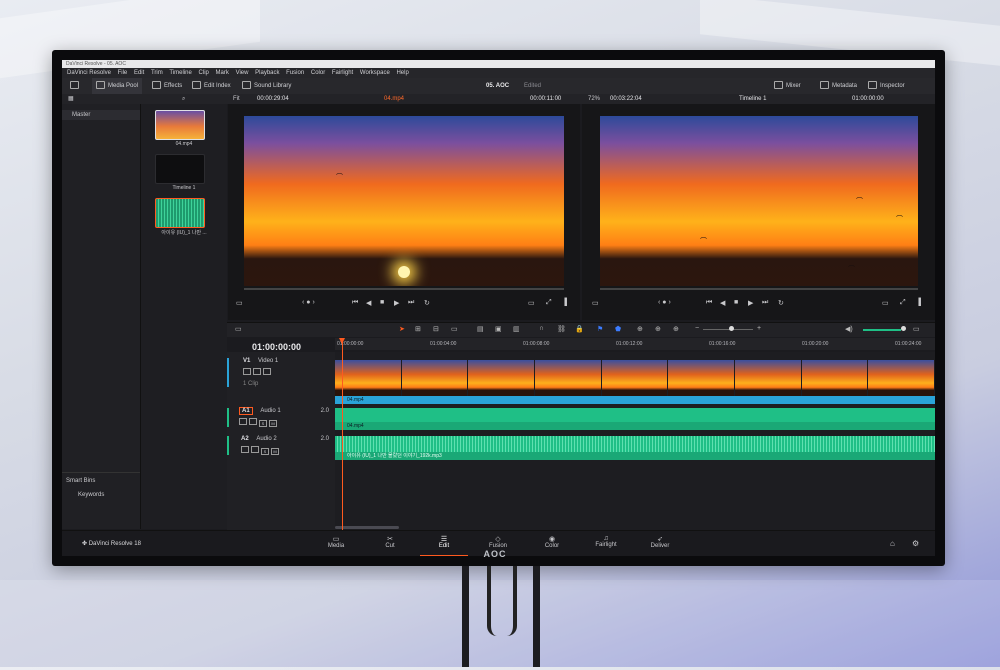 The width and height of the screenshot is (1000, 670). Describe the element at coordinates (660, 543) in the screenshot. I see `page-tab-deliver: ➶ Deliver` at that location.